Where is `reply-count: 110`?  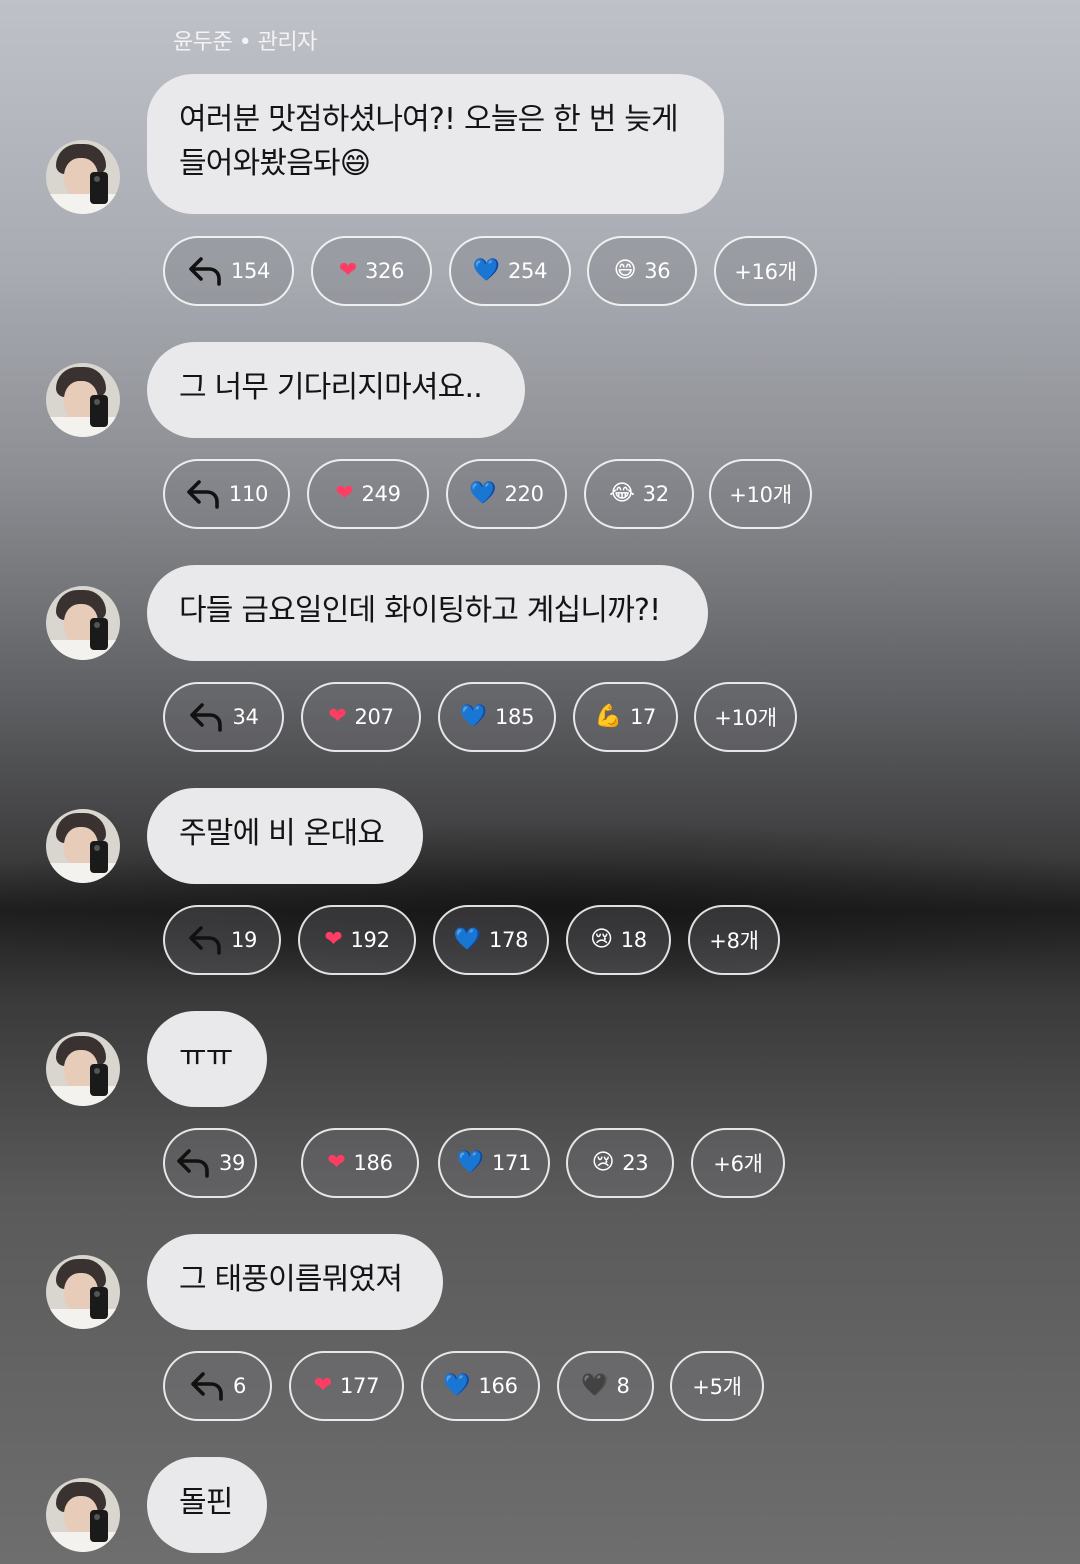
reply-count: 110 is located at coordinates (248, 494).